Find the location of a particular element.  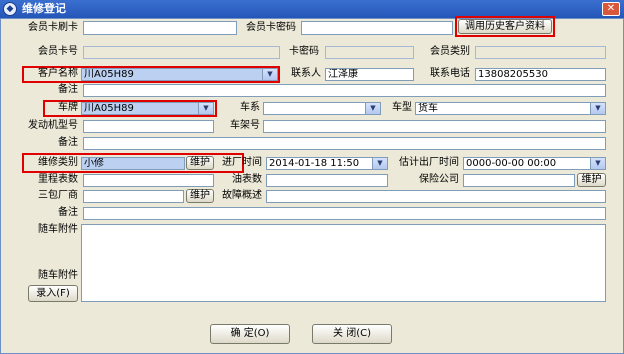

customer-name-label: 客户名称 is located at coordinates (58, 73).